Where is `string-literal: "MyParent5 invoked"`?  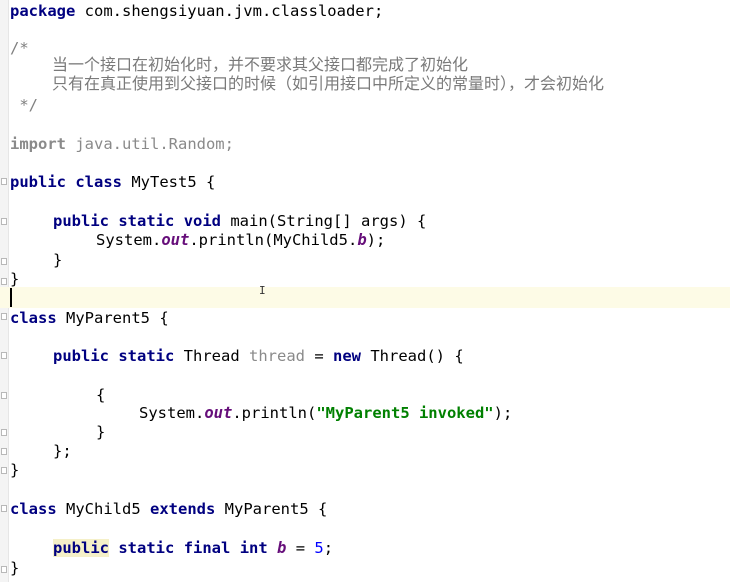 string-literal: "MyParent5 invoked" is located at coordinates (405, 413).